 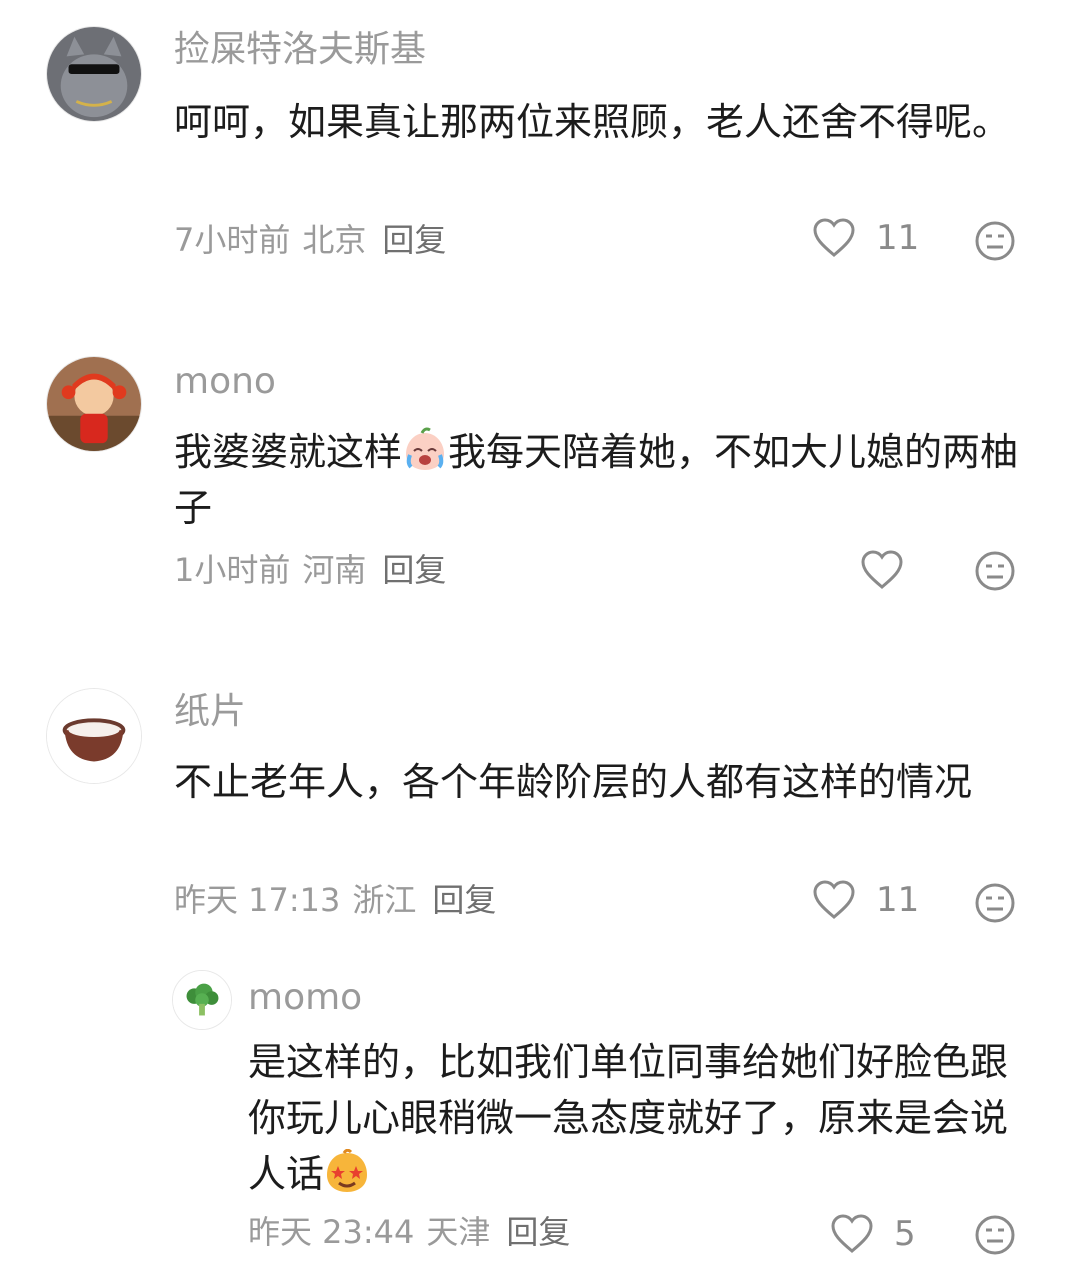 What do you see at coordinates (384, 900) in the screenshot?
I see `comment-location: 浙江` at bounding box center [384, 900].